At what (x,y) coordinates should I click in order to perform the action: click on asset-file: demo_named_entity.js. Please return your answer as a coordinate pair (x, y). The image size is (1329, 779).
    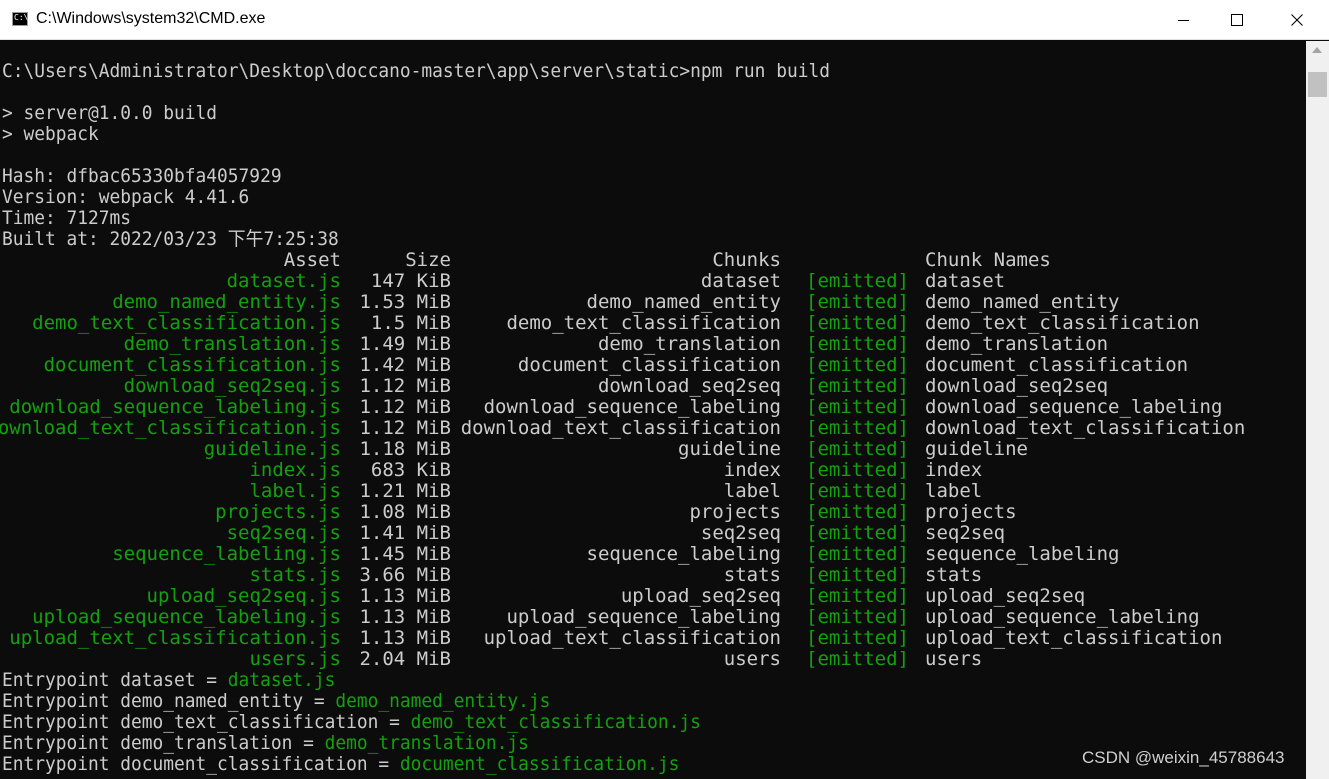
    Looking at the image, I should click on (226, 302).